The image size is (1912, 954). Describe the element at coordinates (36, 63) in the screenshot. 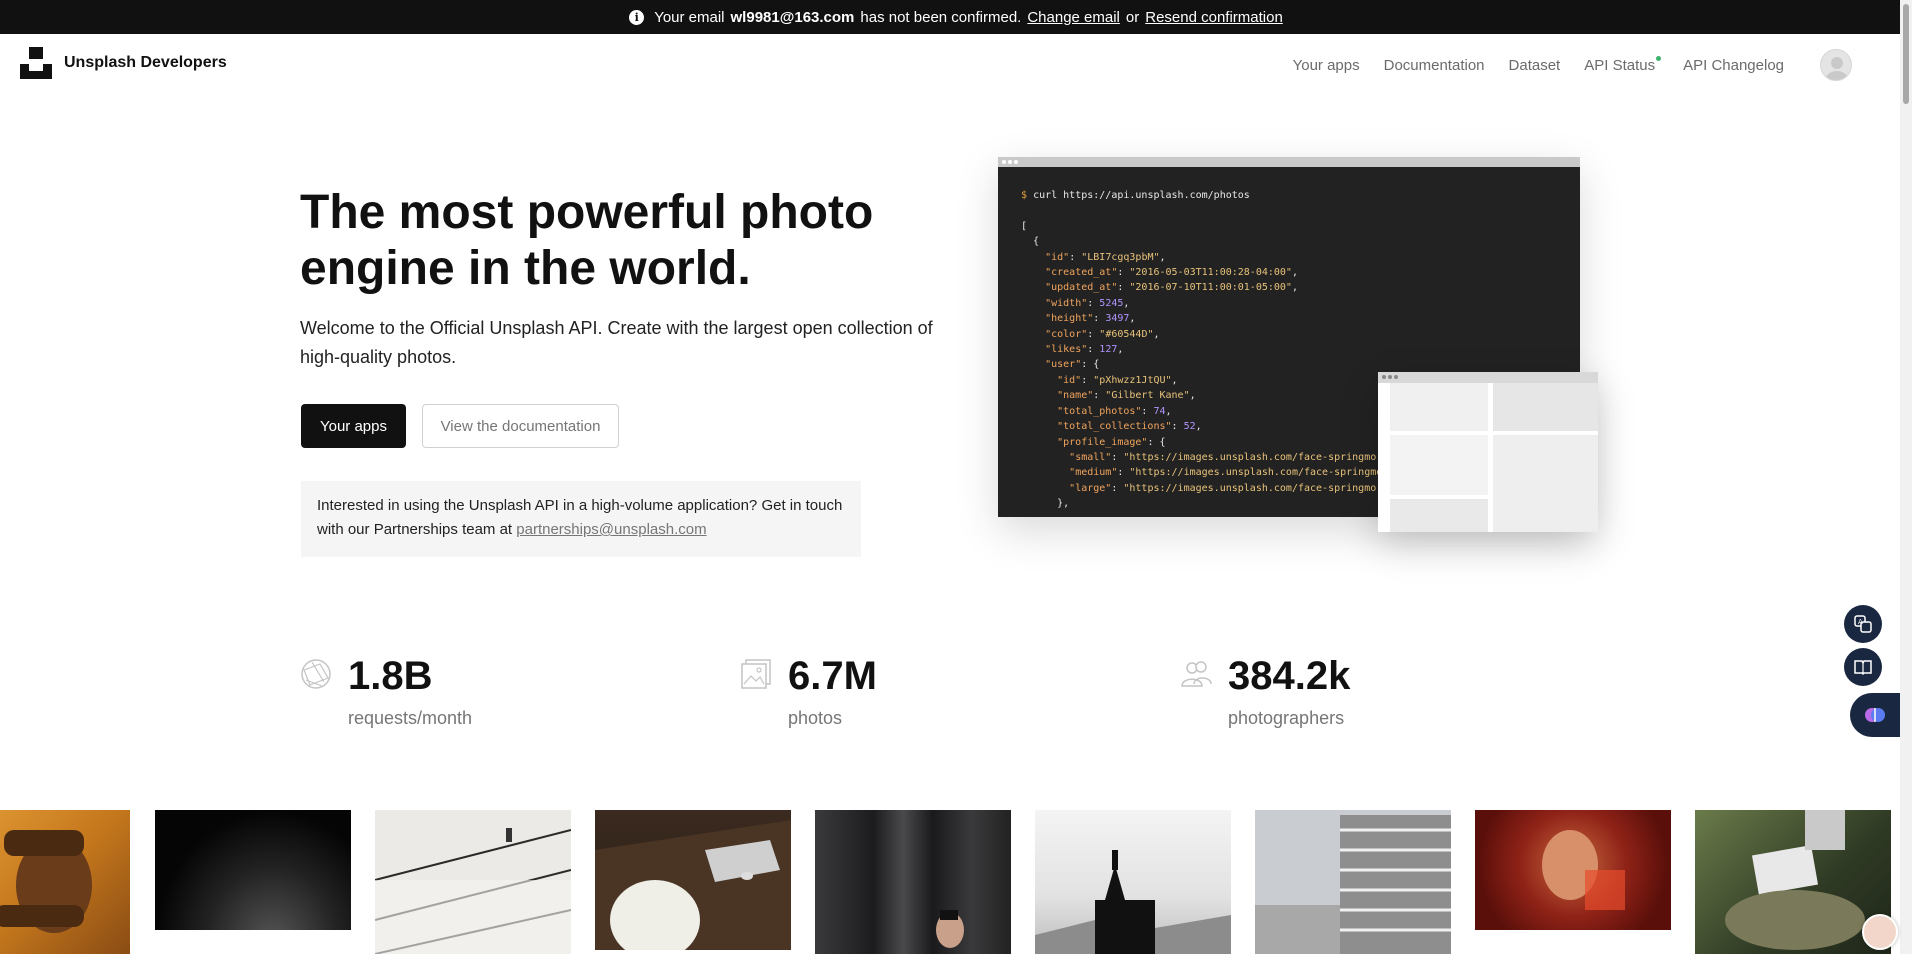

I see `unsplash-logo-icon` at that location.